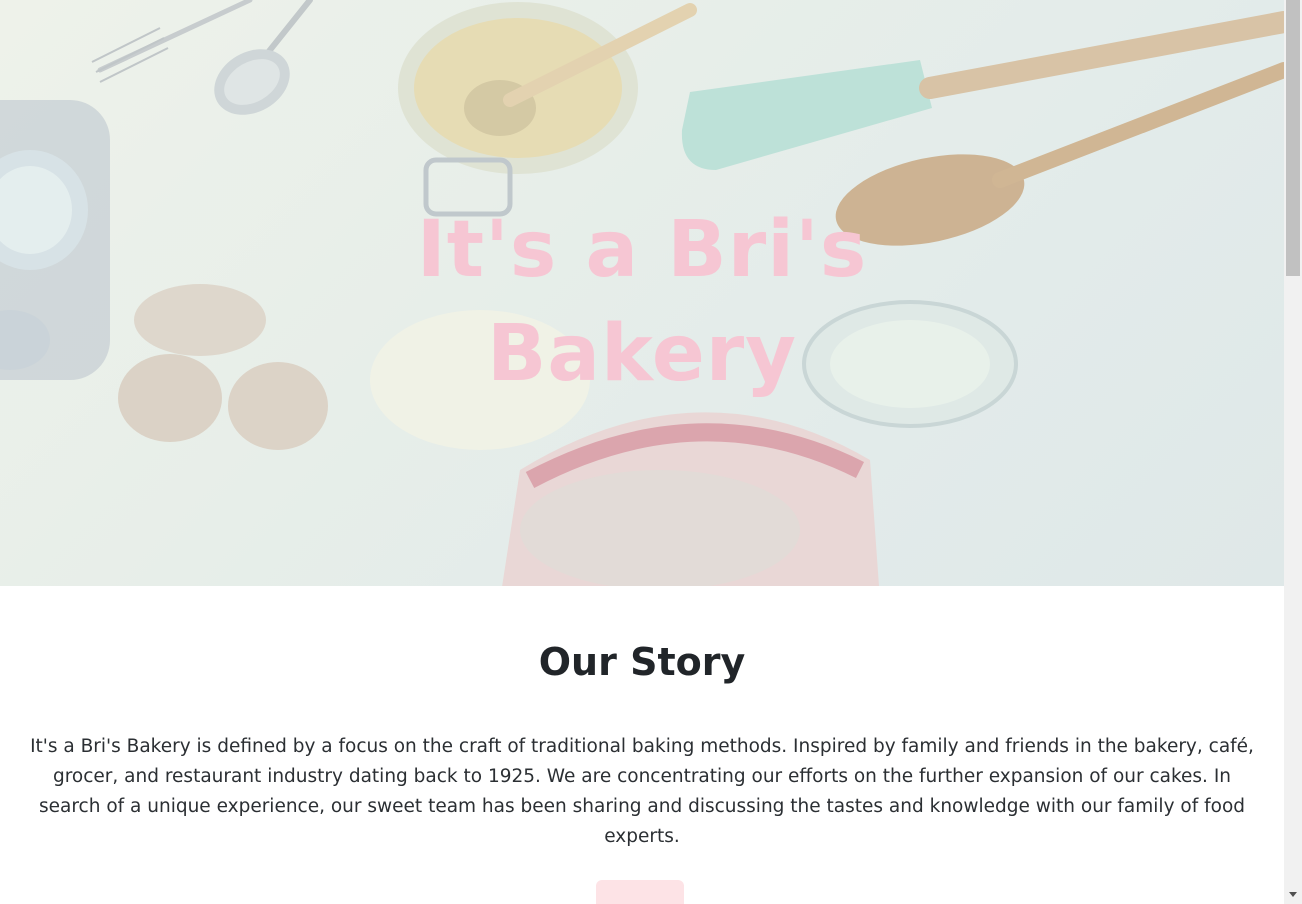  I want to click on hero-title-line2: Bakery, so click(642, 354).